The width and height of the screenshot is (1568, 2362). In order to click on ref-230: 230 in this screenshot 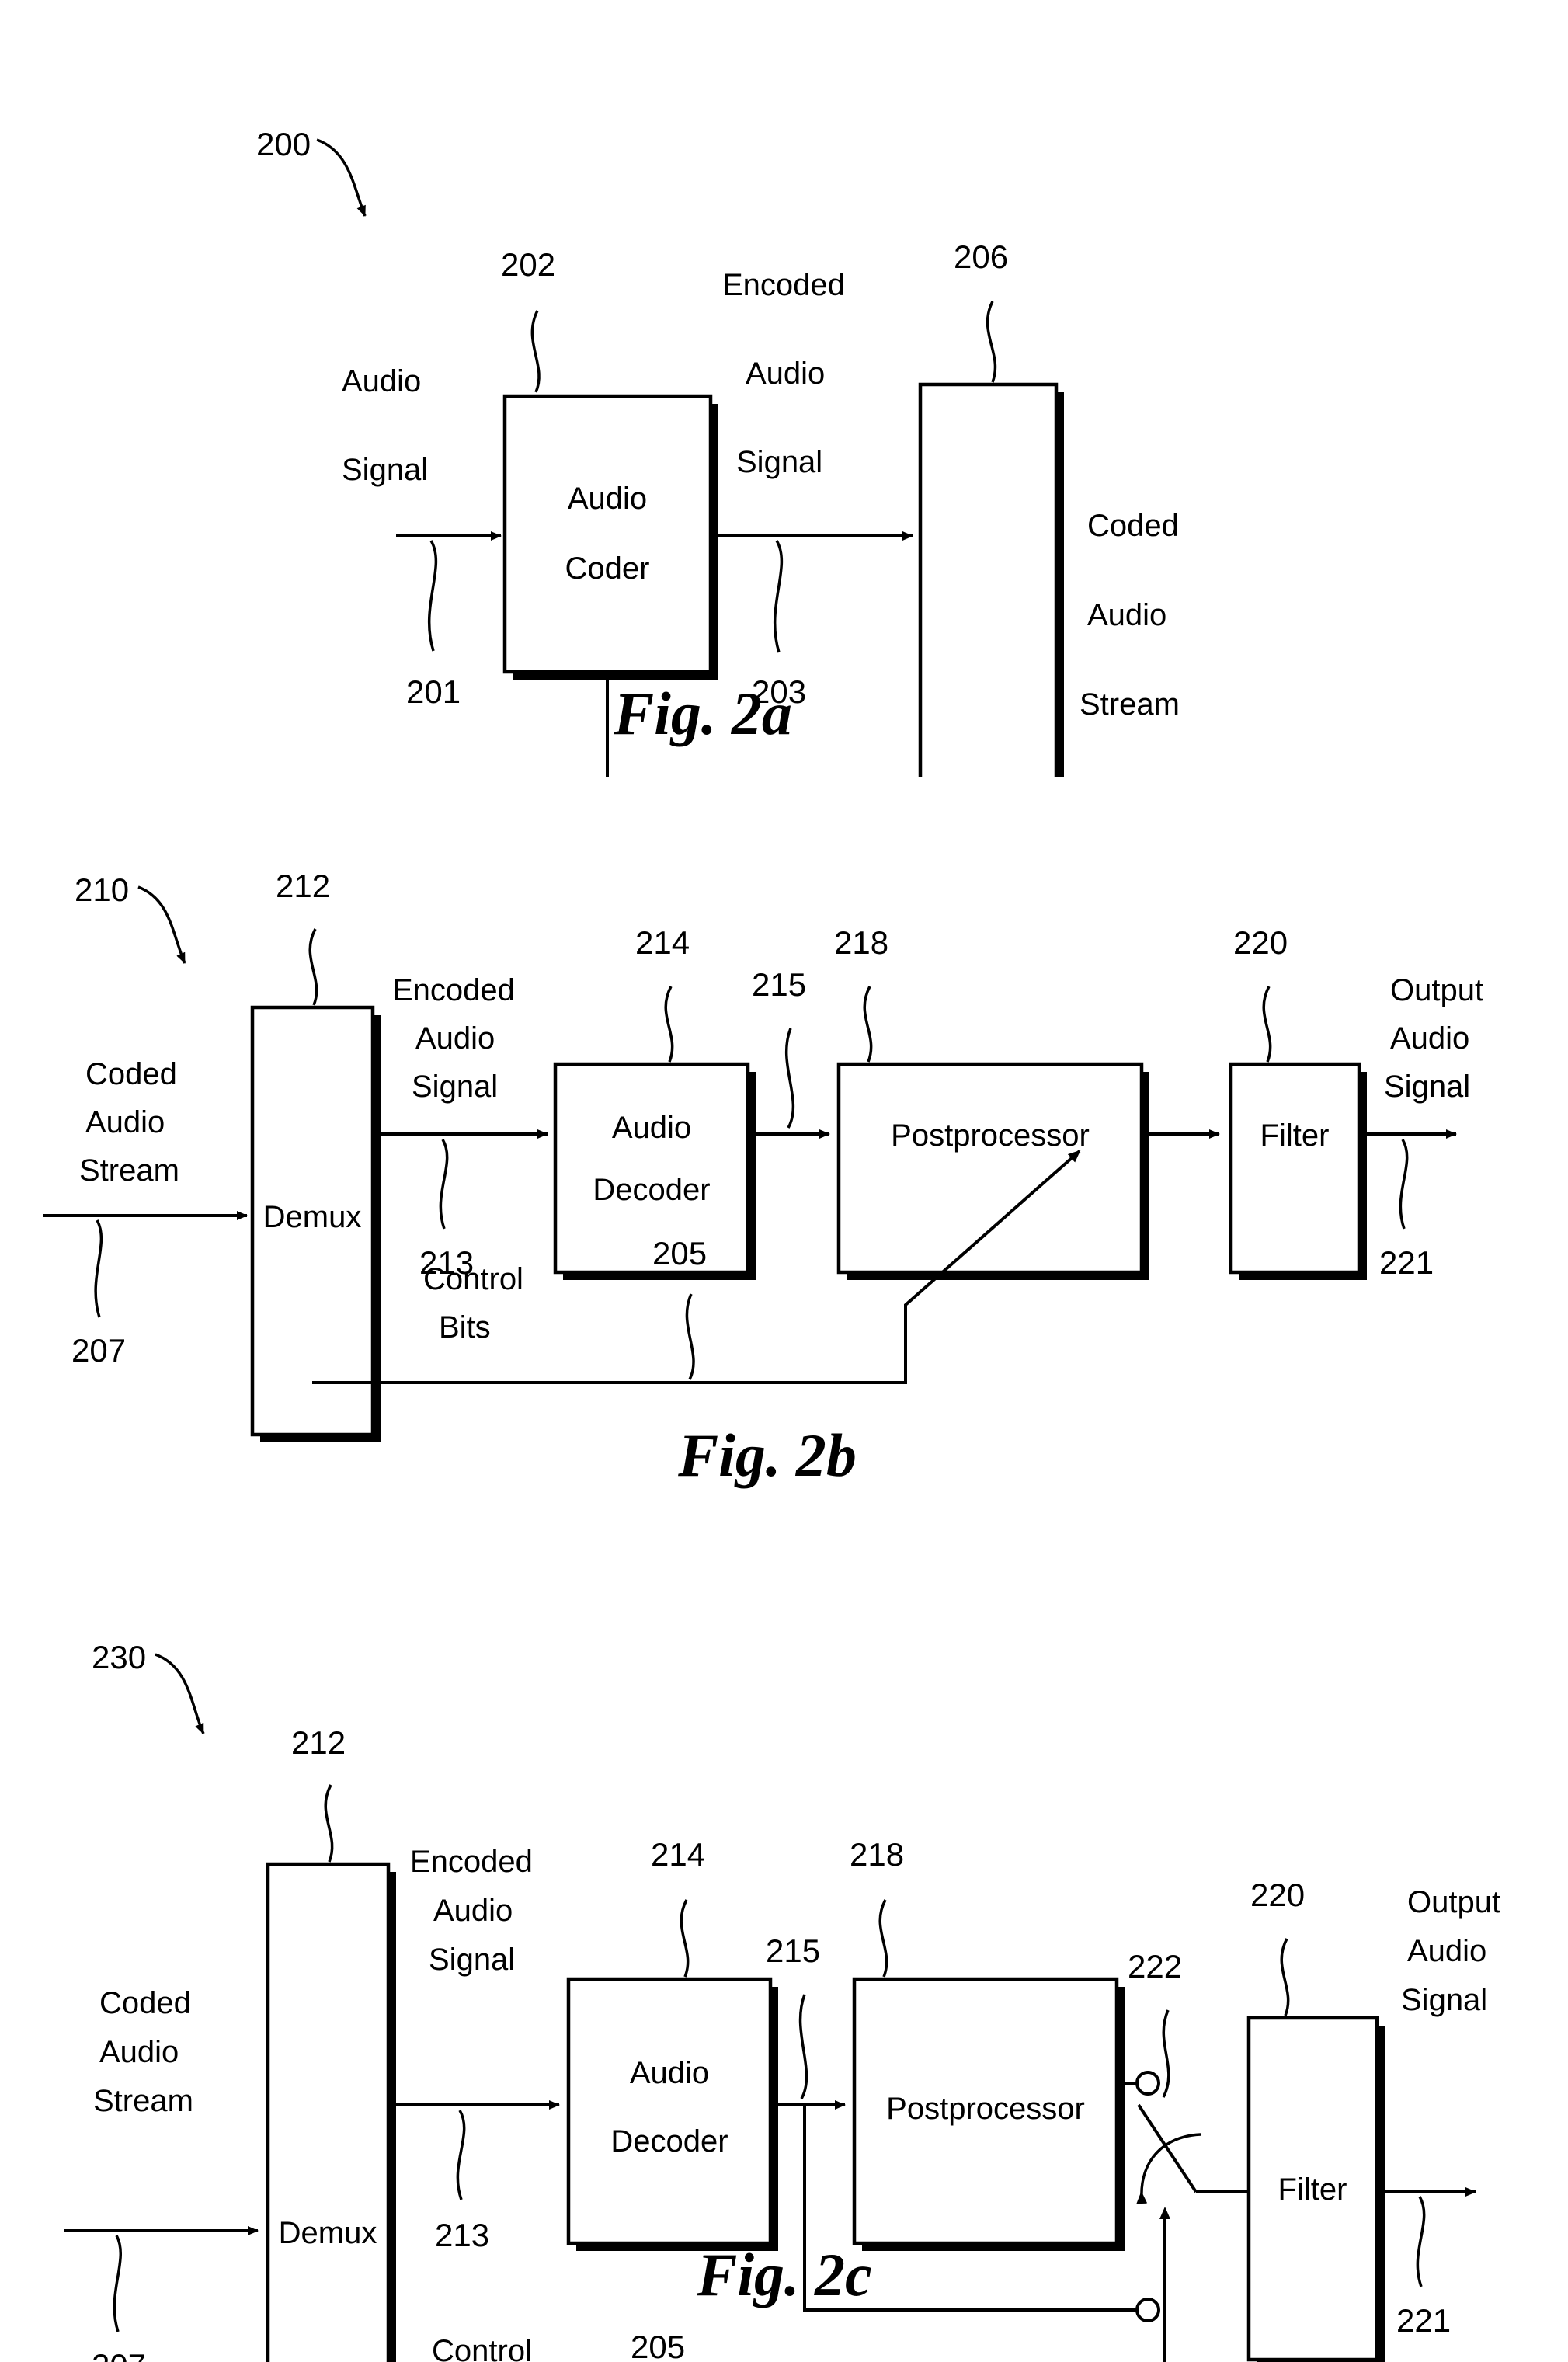, I will do `click(119, 1657)`.